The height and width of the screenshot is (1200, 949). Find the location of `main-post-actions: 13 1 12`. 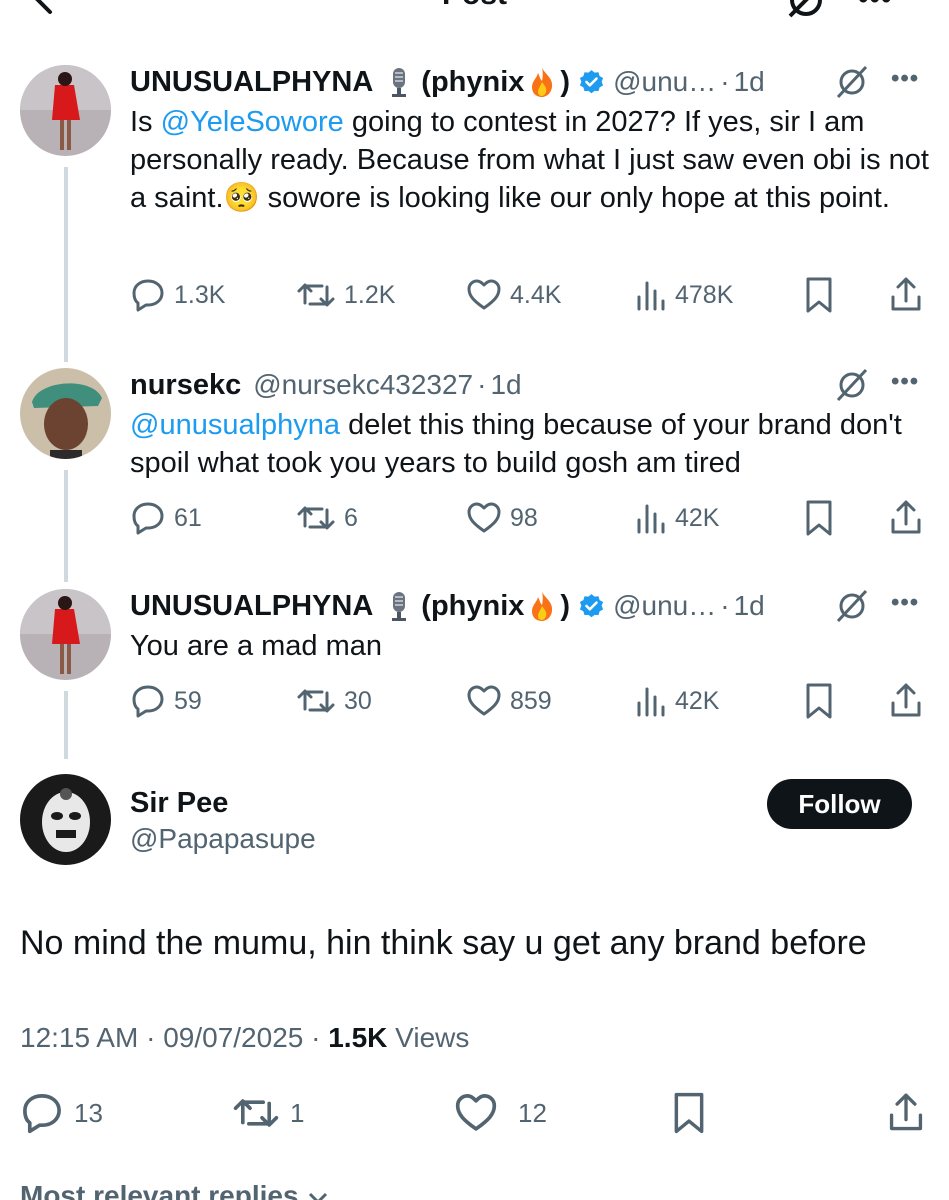

main-post-actions: 13 1 12 is located at coordinates (475, 1113).